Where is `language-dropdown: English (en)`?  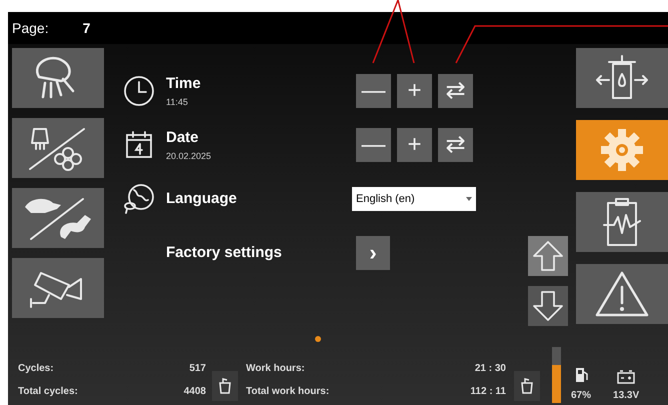
language-dropdown: English (en) is located at coordinates (414, 199).